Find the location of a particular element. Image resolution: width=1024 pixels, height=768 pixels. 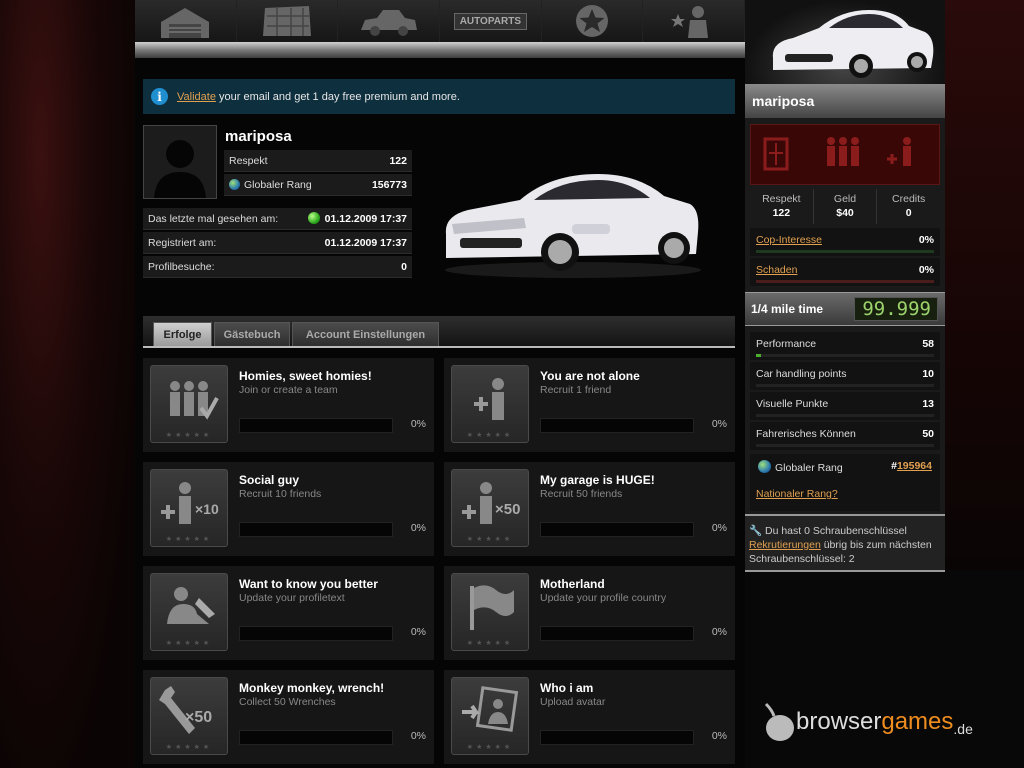

last-seen-label: Das letzte mal gesehen am: is located at coordinates (213, 218).